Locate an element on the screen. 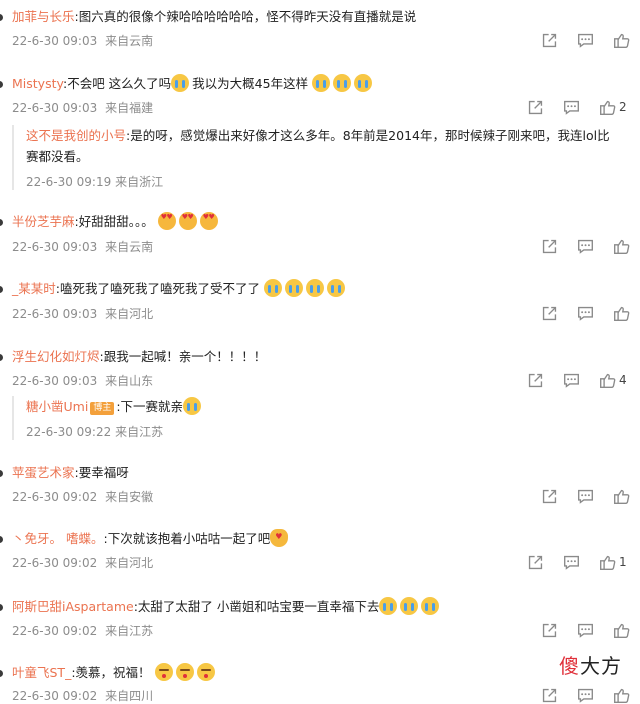 This screenshot has width=640, height=704. reply-text-block: 糖小凿Umi 博主:下一赛就亲 is located at coordinates (324, 406).